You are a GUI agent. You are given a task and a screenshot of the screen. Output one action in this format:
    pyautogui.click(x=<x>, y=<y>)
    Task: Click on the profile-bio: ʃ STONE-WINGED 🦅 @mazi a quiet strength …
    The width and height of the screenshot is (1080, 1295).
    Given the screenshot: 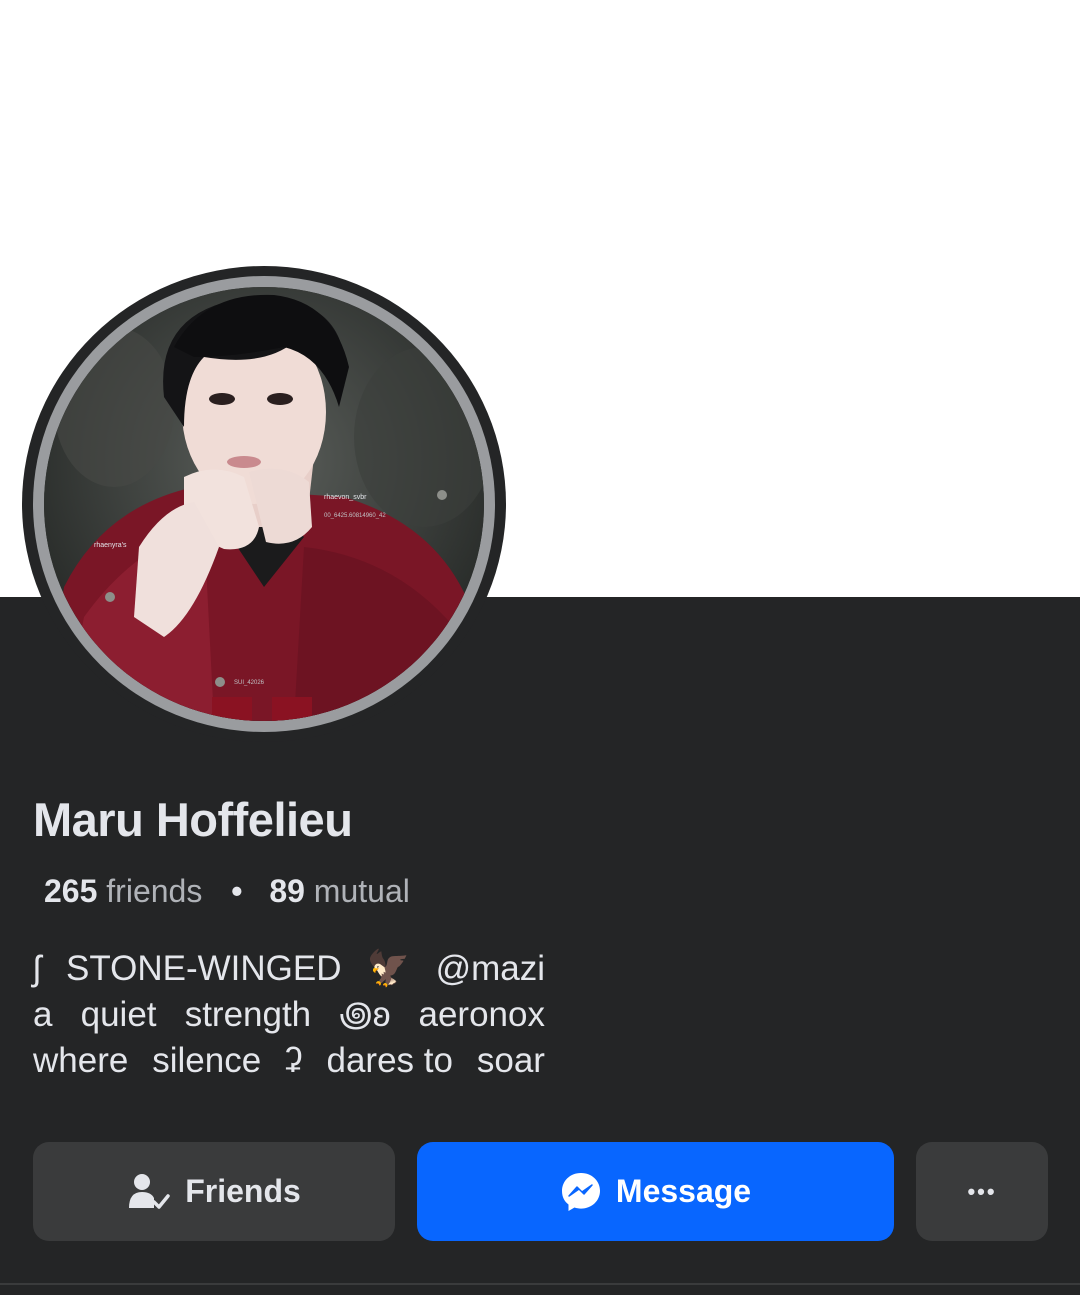 What is the action you would take?
    pyautogui.click(x=289, y=1015)
    